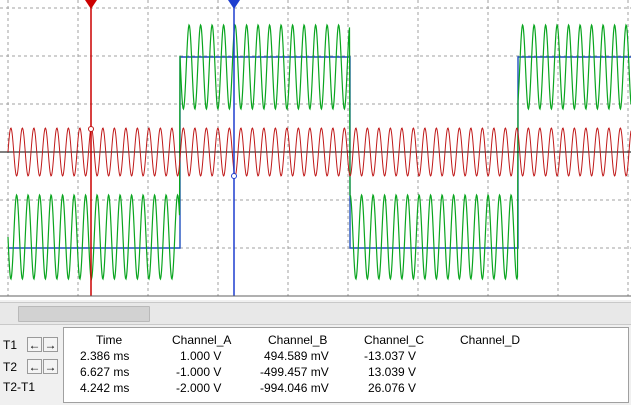 This screenshot has width=631, height=405. What do you see at coordinates (294, 372) in the screenshot?
I see `cell-t2-channel-b: -499.457 mV` at bounding box center [294, 372].